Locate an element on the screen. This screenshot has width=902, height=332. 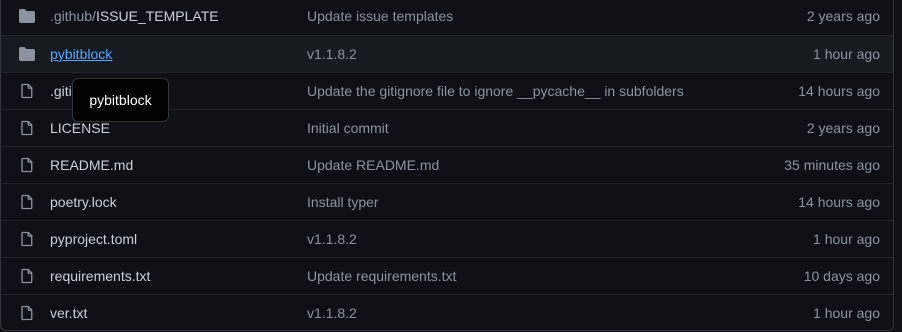
commit-message-link: Update README.md is located at coordinates (373, 165).